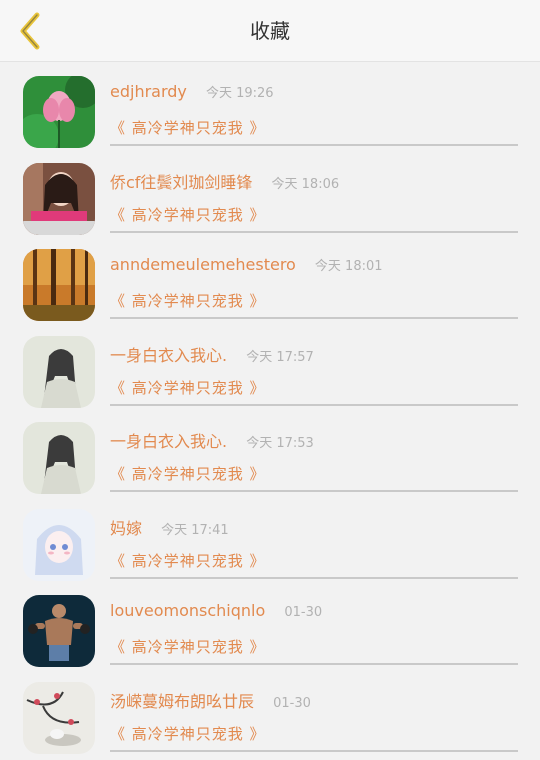 The image size is (540, 760). Describe the element at coordinates (305, 184) in the screenshot. I see `timestamp: 今天 18:06` at that location.